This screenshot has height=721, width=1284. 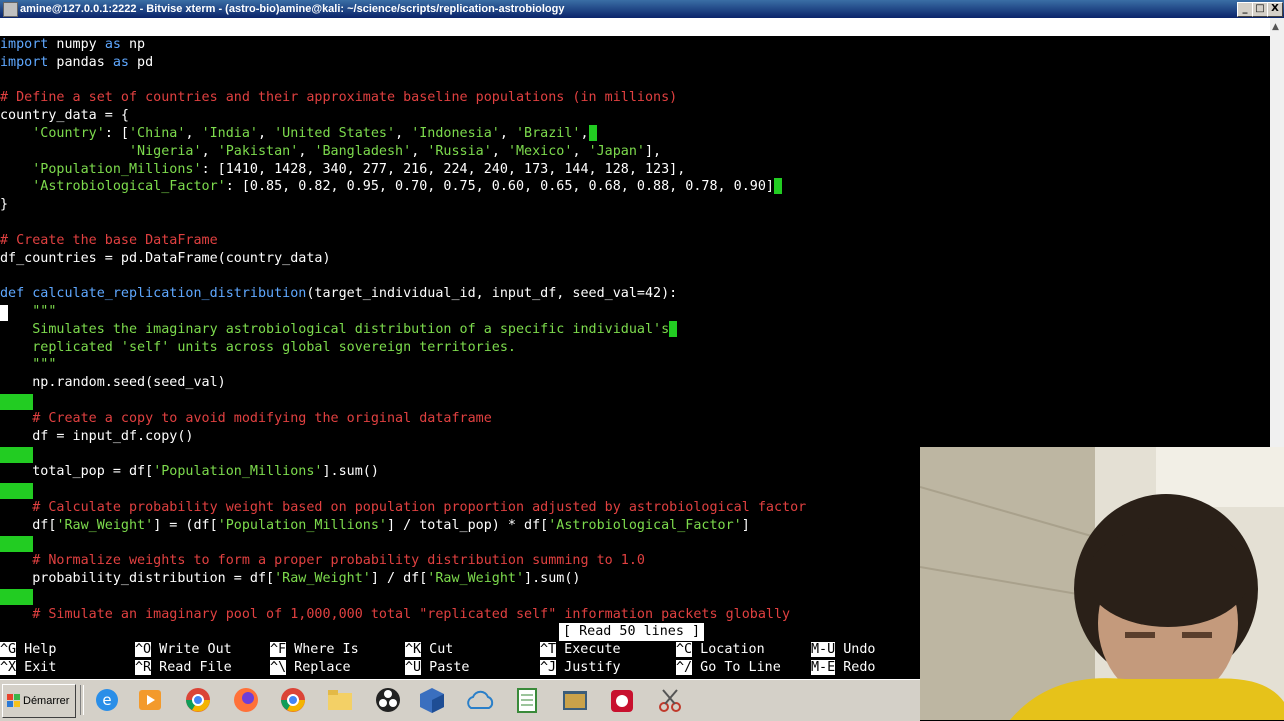 What do you see at coordinates (340, 700) in the screenshot?
I see `folder-icon` at bounding box center [340, 700].